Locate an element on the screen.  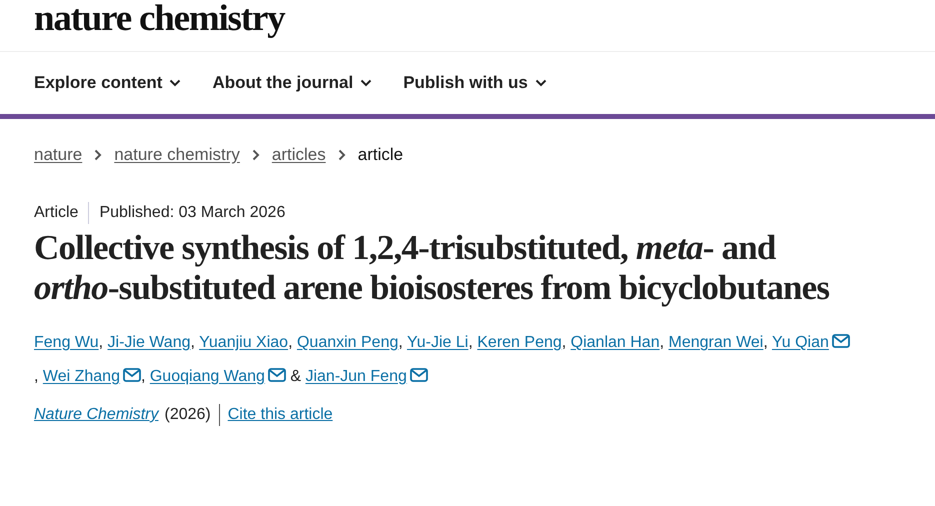
breadcrumb-link: nature is located at coordinates (58, 155).